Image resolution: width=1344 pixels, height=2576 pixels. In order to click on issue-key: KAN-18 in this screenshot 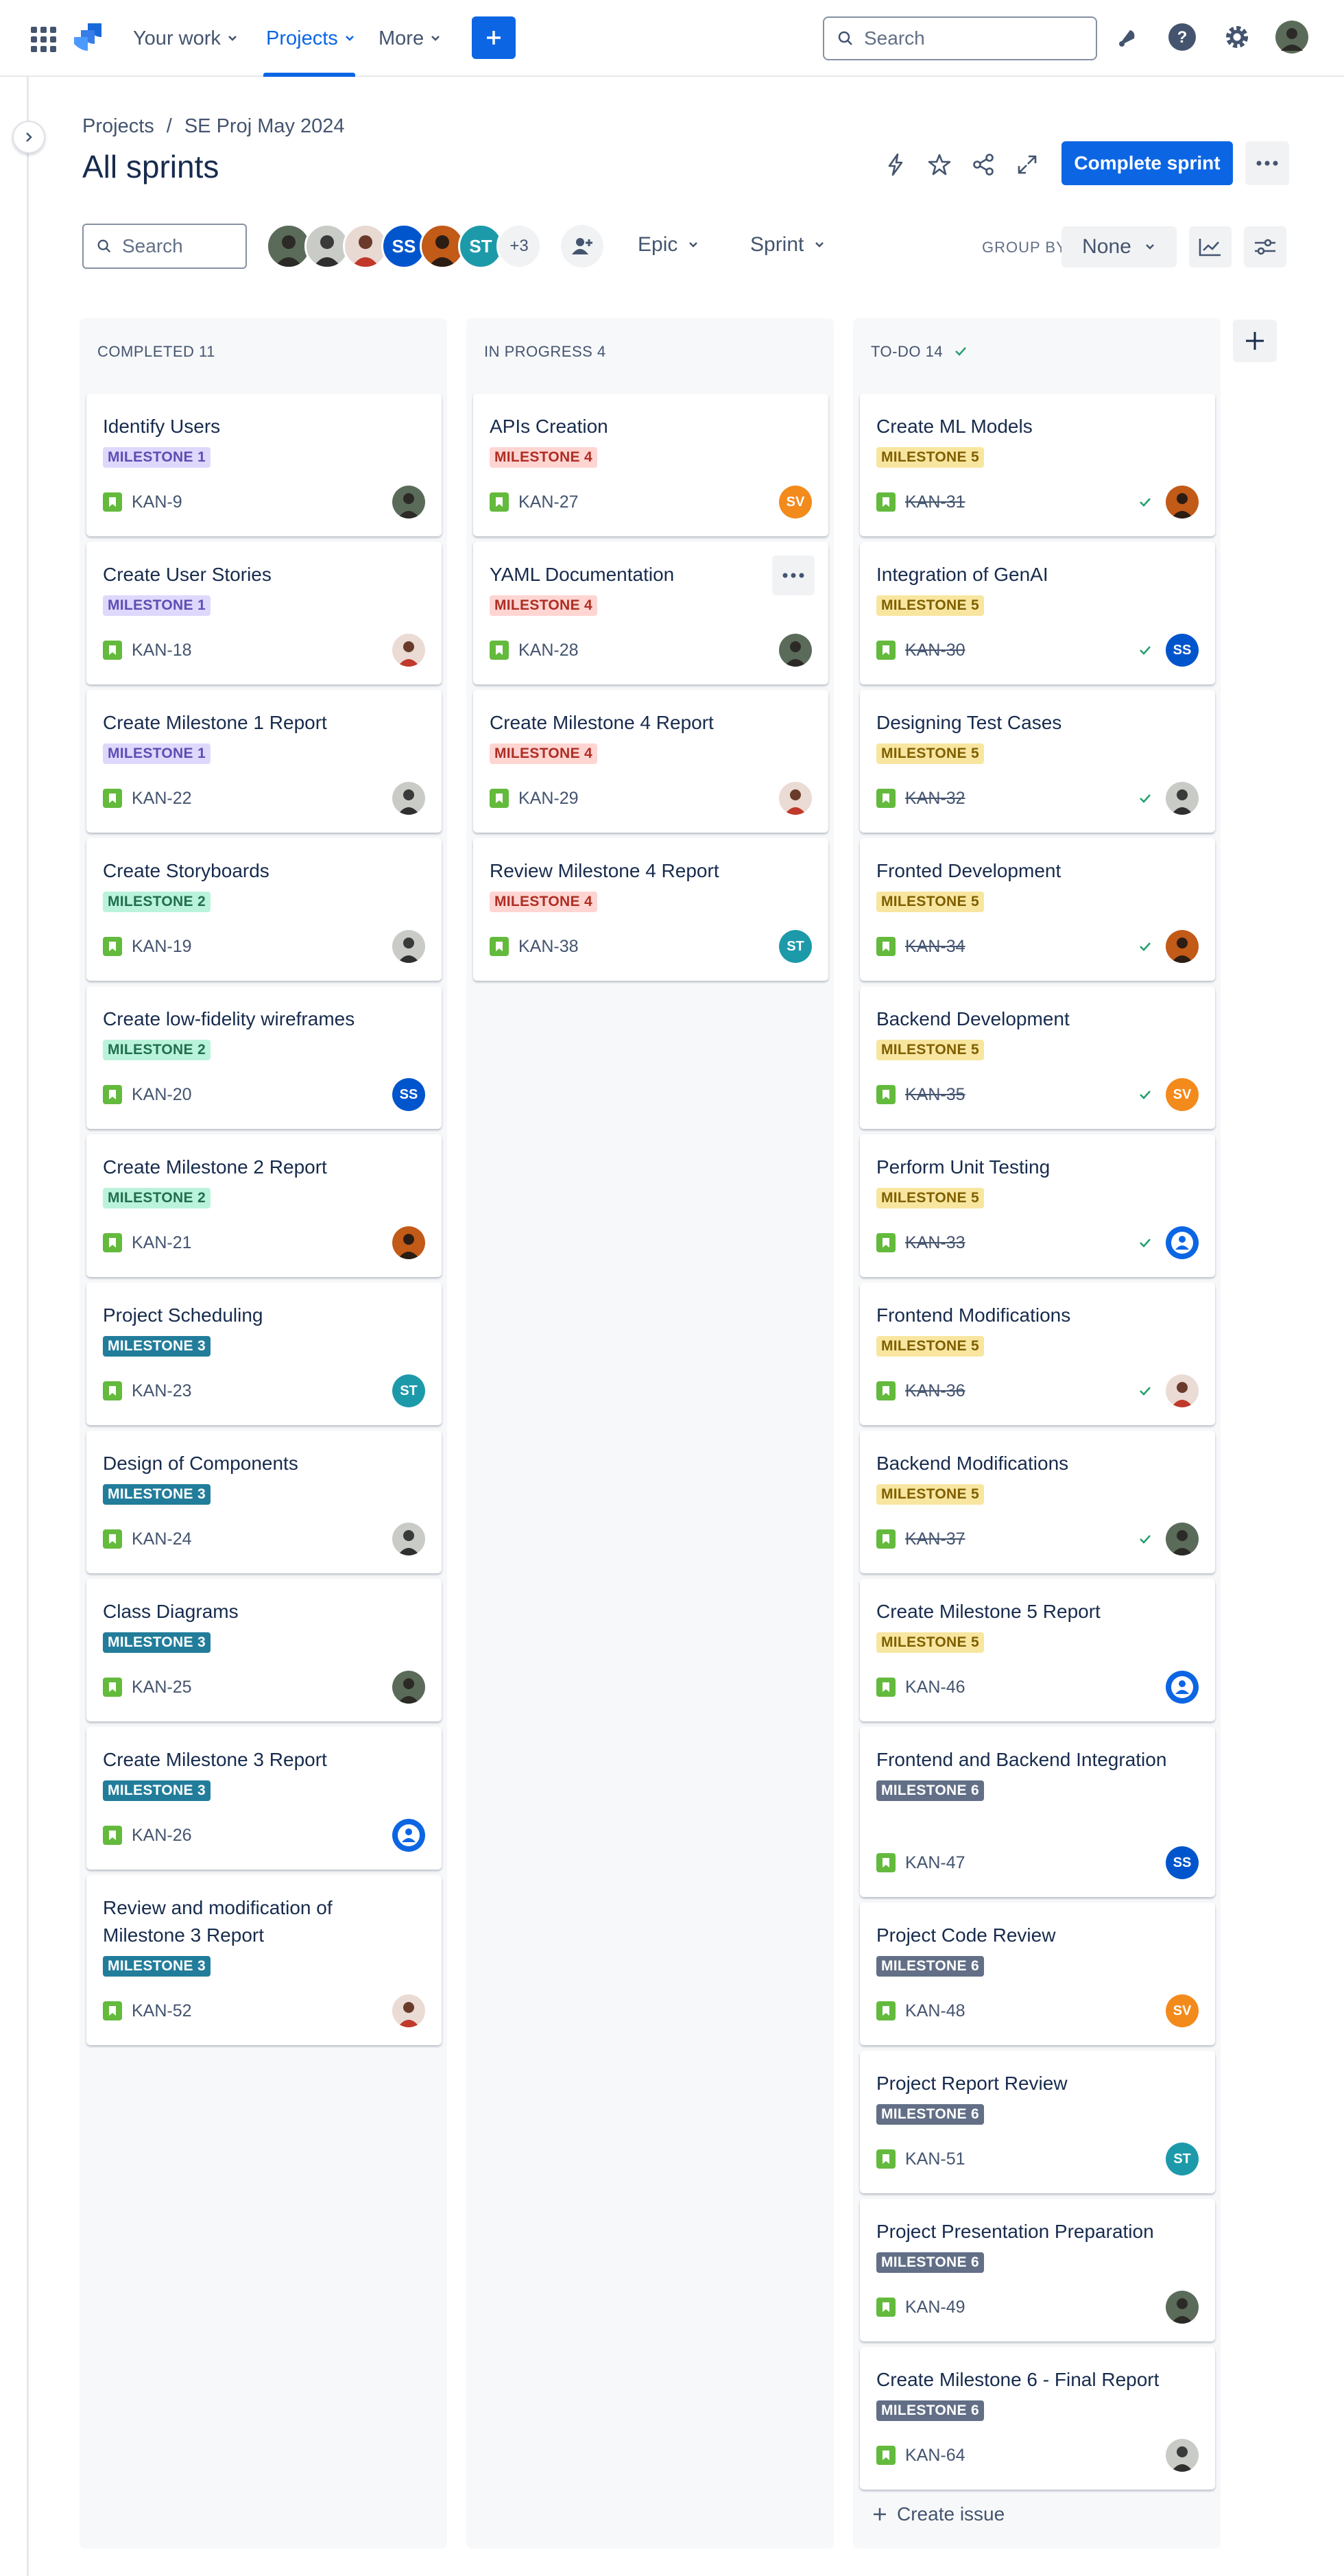, I will do `click(162, 650)`.